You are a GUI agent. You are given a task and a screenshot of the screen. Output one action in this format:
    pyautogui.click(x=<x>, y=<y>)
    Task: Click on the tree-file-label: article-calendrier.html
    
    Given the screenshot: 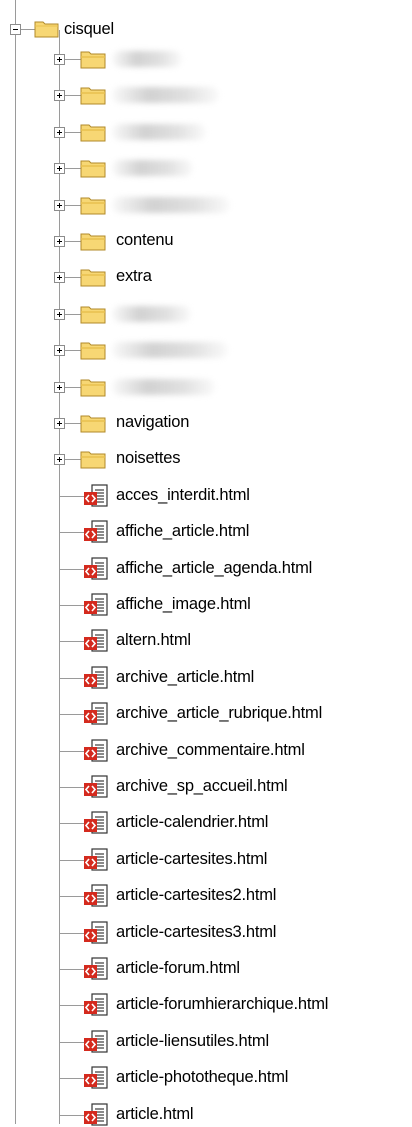 What is the action you would take?
    pyautogui.click(x=192, y=822)
    